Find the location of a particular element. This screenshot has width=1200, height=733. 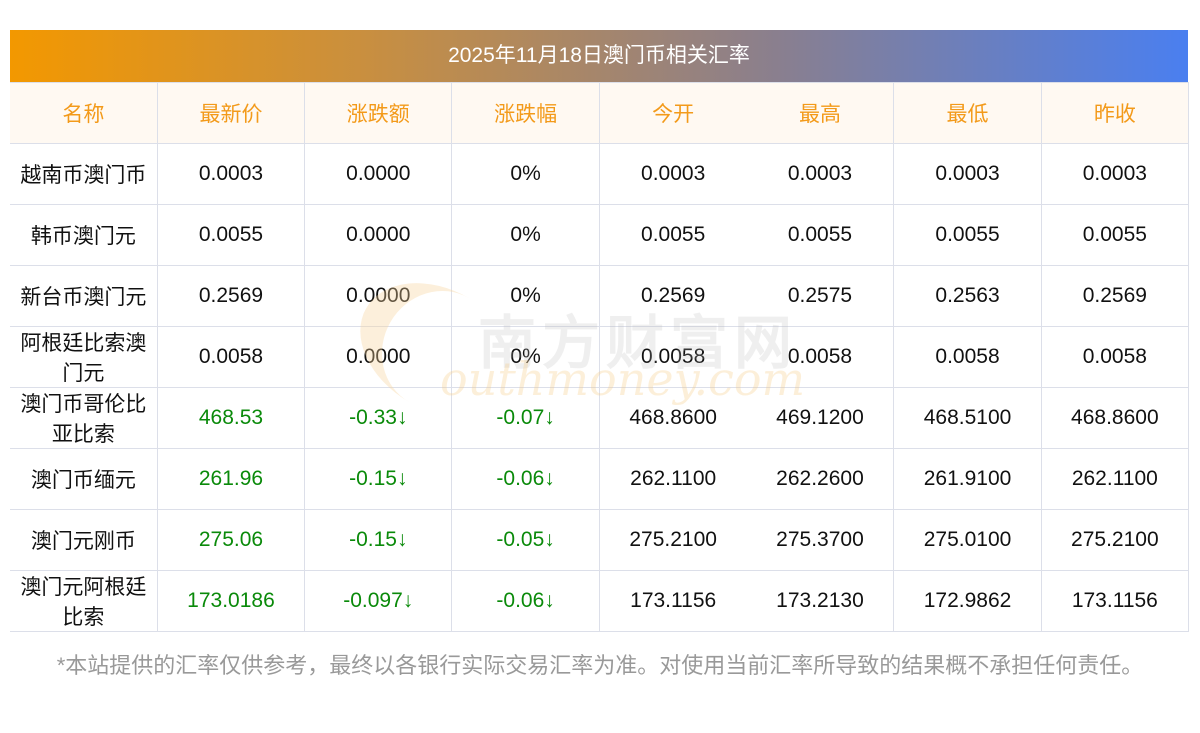

table-title: 2025年11月18日澳门币相关汇率 is located at coordinates (599, 56).